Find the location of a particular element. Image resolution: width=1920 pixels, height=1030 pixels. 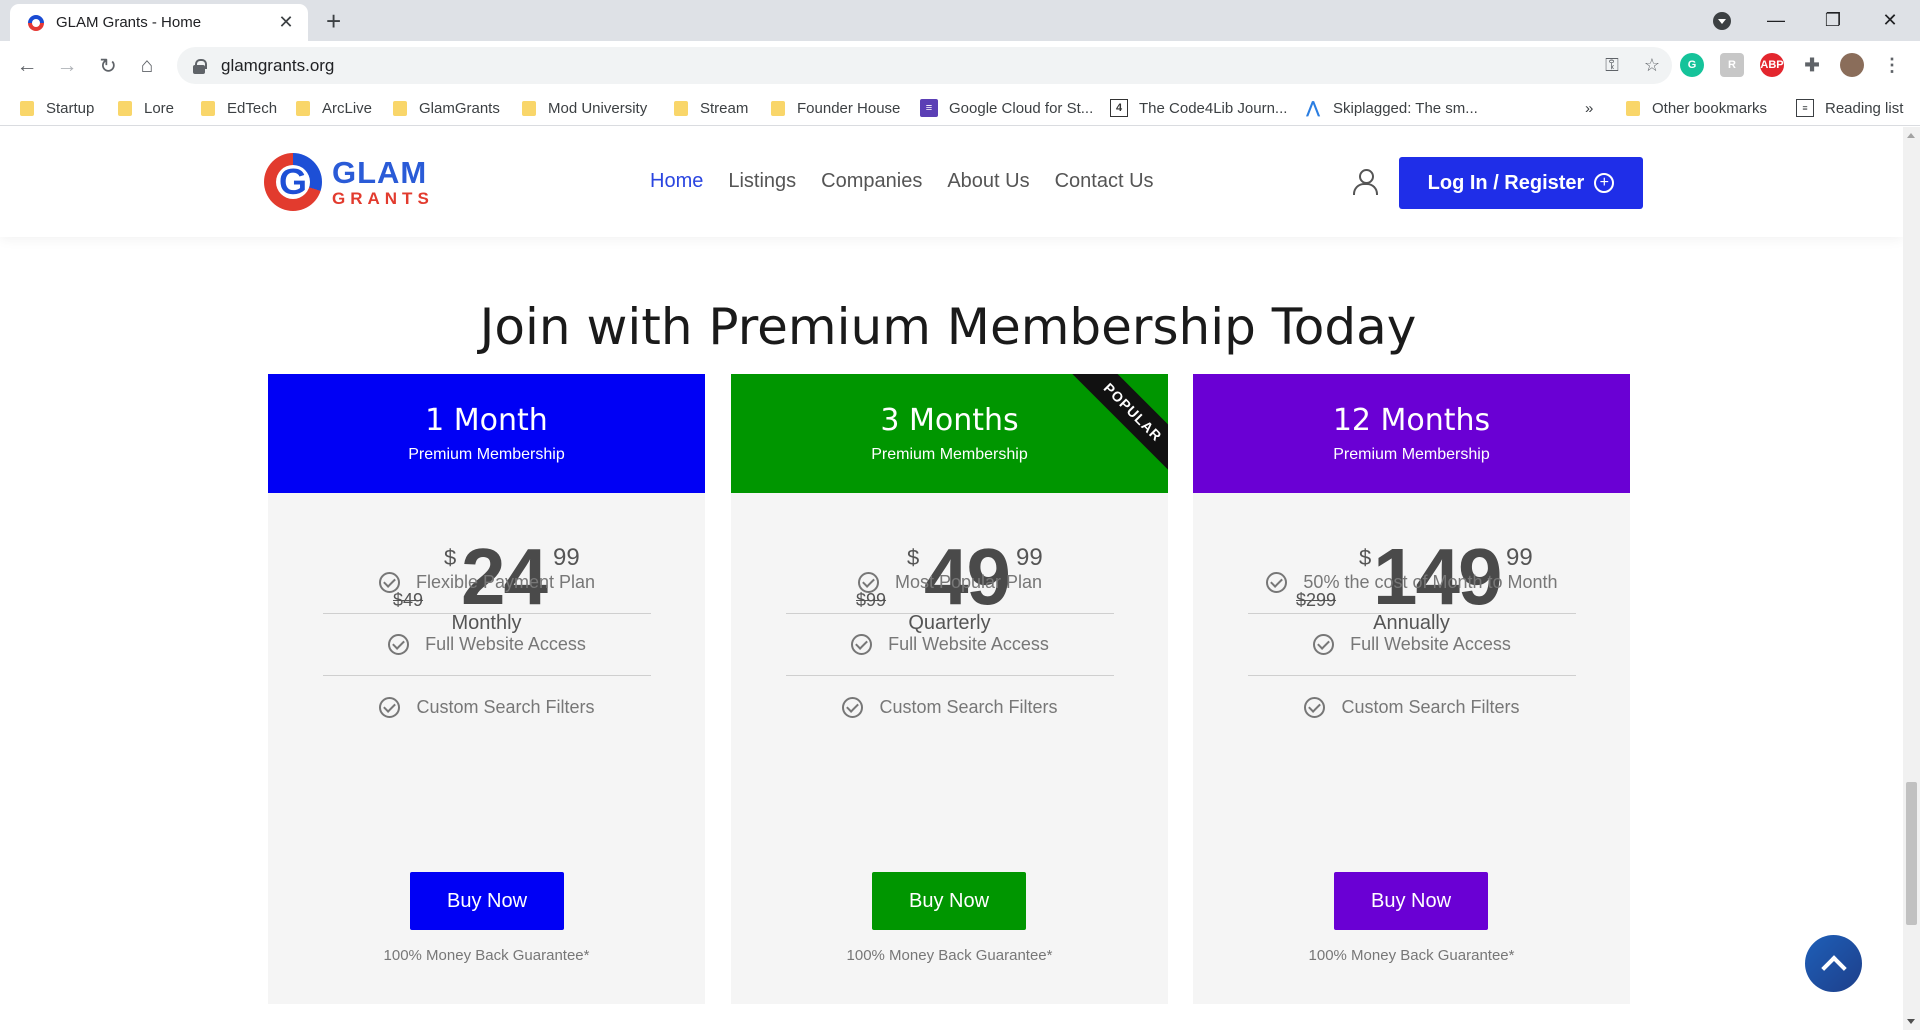

forward-icon: → is located at coordinates (67, 66).